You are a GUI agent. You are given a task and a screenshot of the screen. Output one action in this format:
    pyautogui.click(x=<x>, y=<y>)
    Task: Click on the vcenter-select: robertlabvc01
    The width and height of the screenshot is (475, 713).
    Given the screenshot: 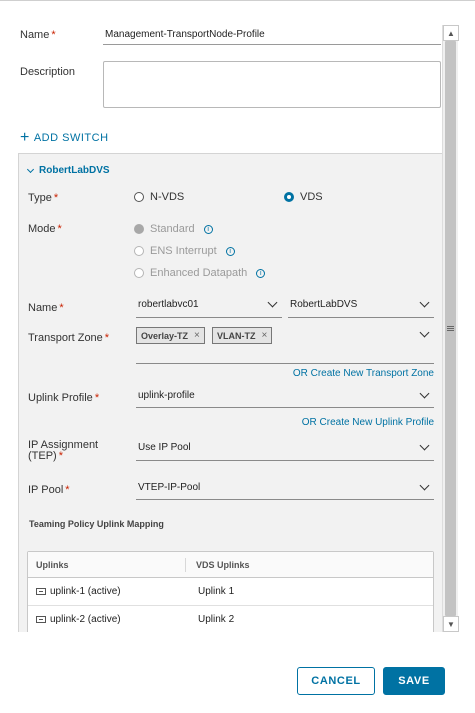 What is the action you would take?
    pyautogui.click(x=209, y=307)
    